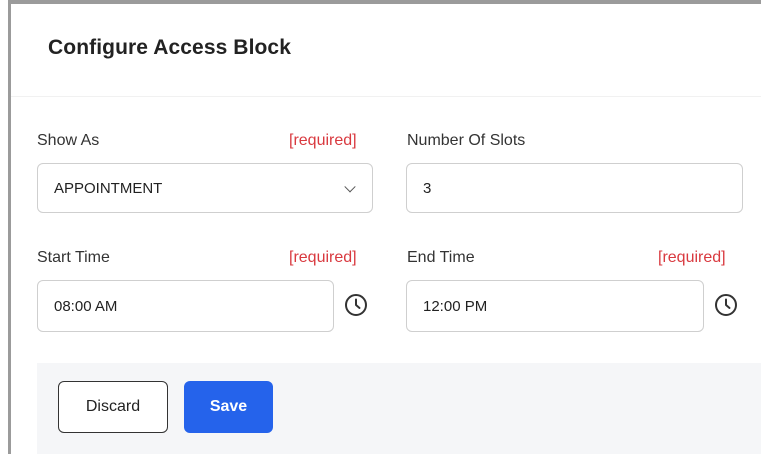 The image size is (761, 454). I want to click on header-divider, so click(386, 96).